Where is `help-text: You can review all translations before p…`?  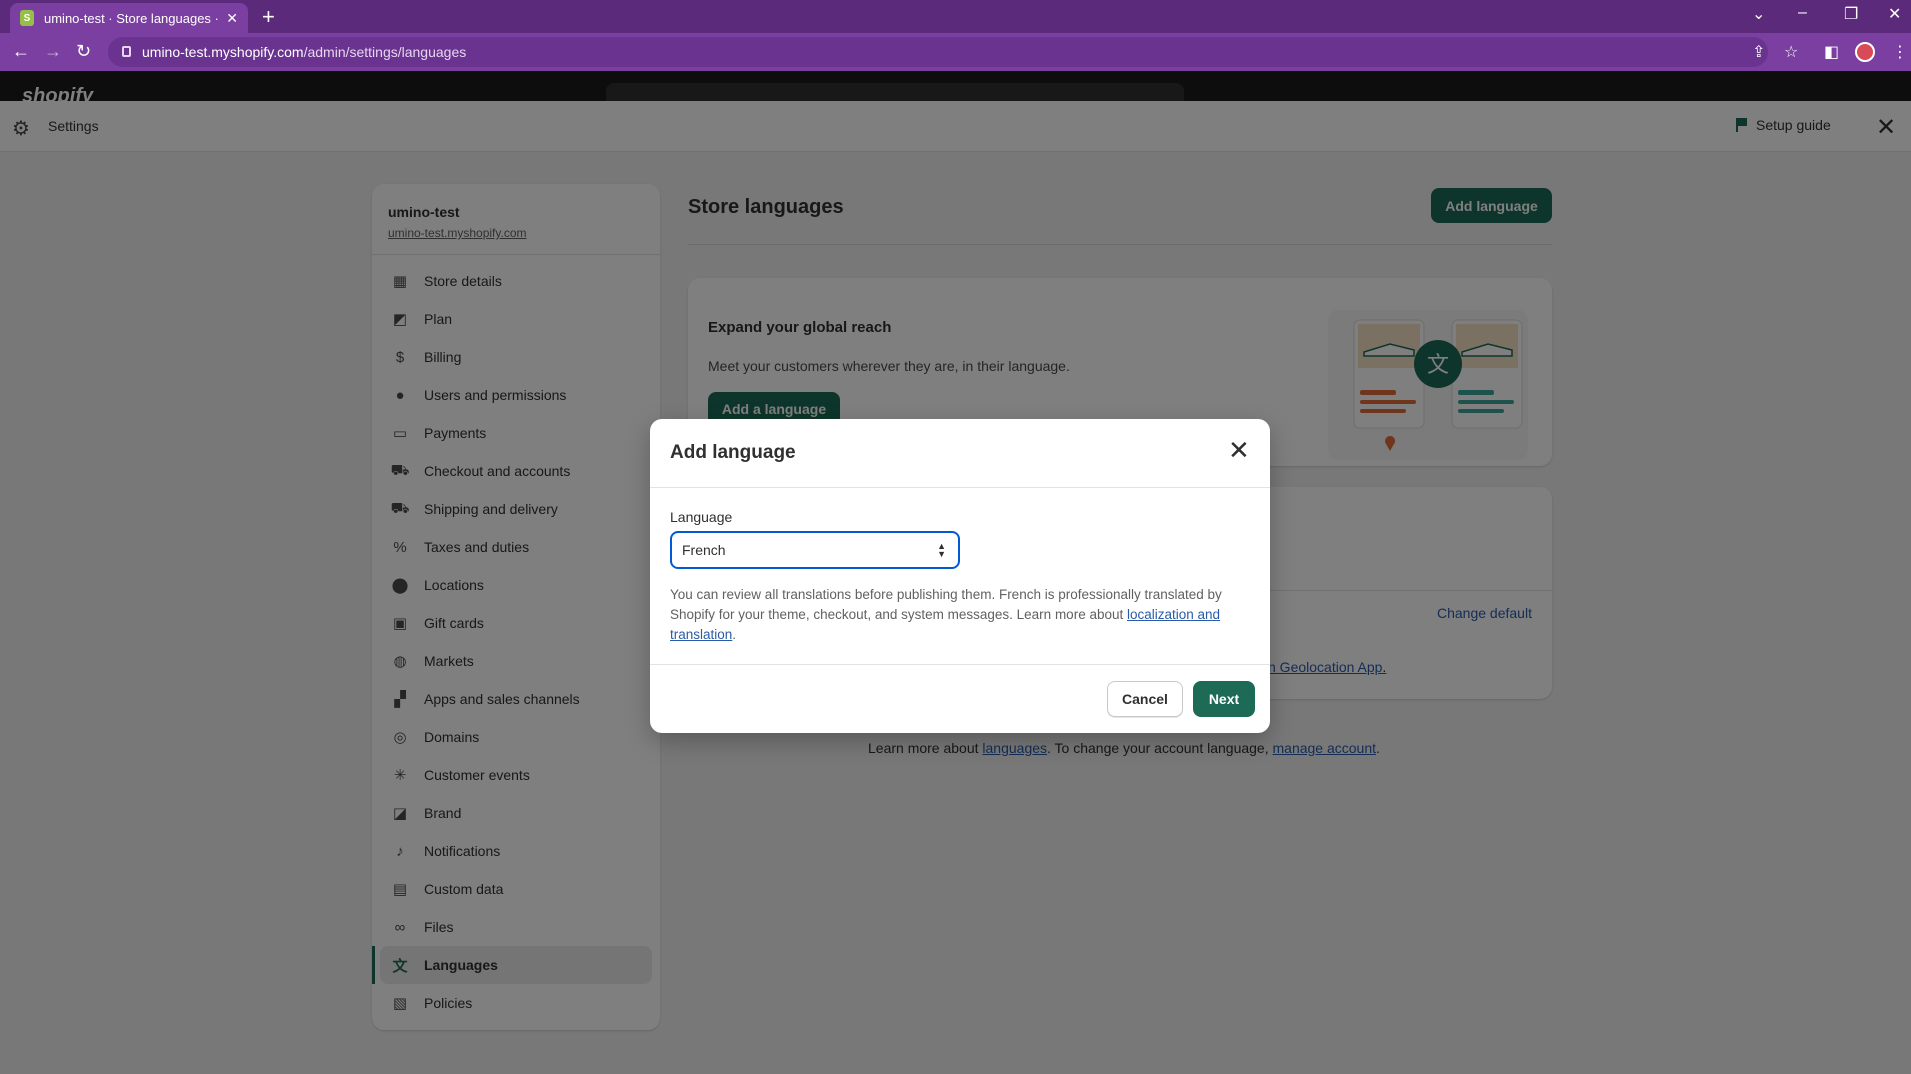 help-text: You can review all translations before p… is located at coordinates (946, 614).